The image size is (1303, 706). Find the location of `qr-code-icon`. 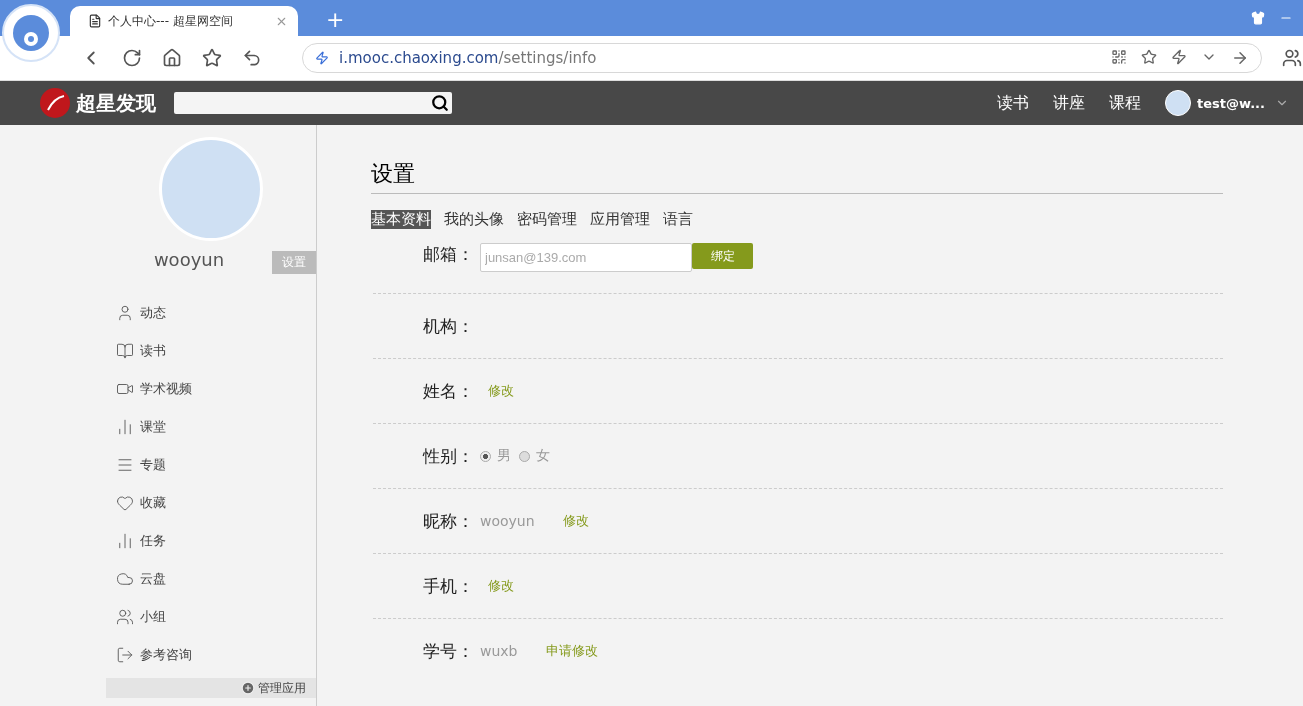

qr-code-icon is located at coordinates (1119, 57).